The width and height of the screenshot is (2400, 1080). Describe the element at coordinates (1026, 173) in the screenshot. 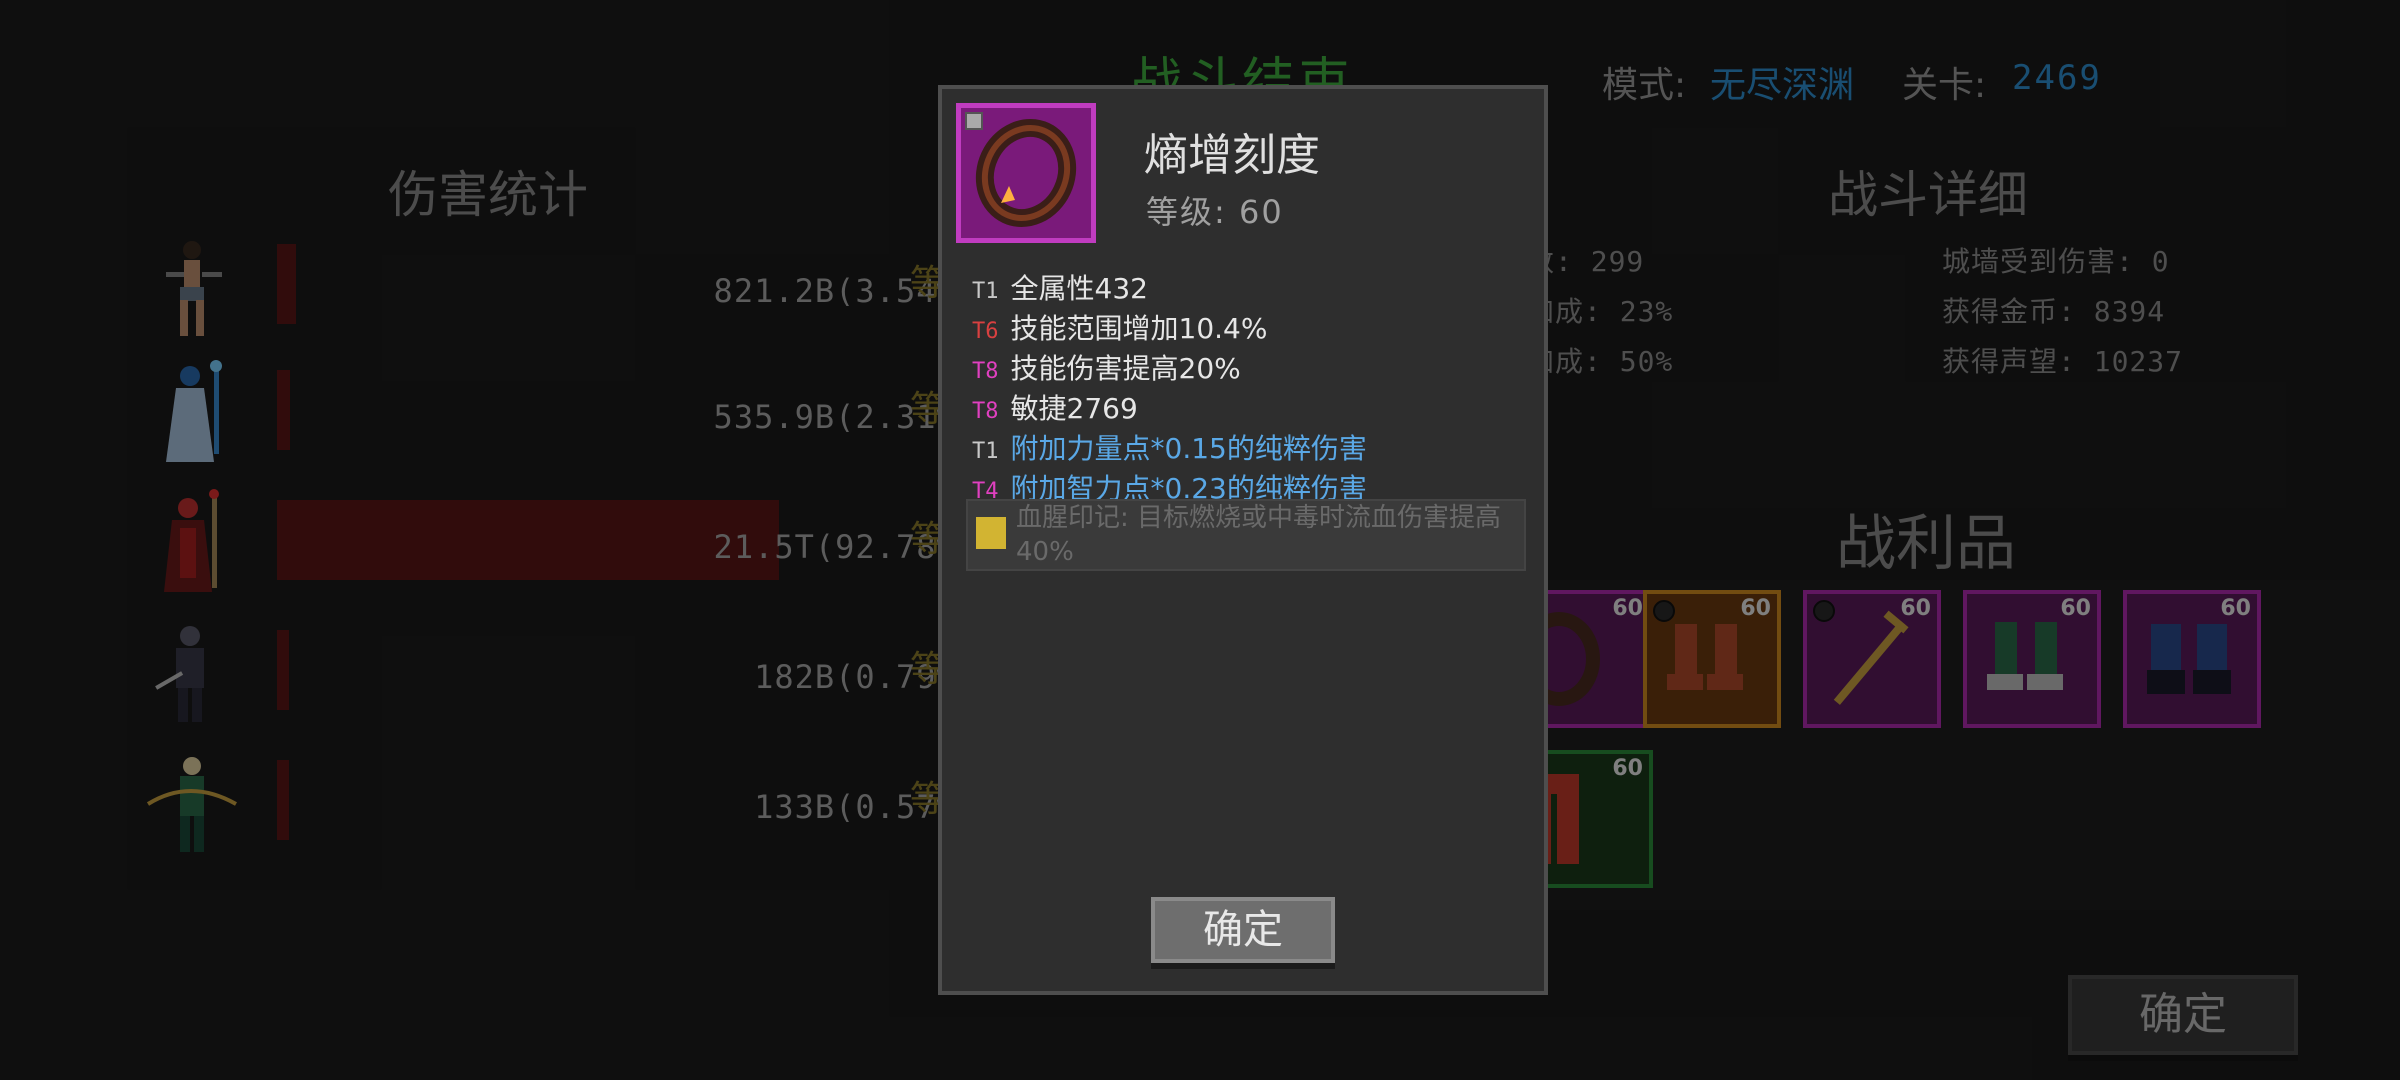

I see `item-icon-frame` at that location.